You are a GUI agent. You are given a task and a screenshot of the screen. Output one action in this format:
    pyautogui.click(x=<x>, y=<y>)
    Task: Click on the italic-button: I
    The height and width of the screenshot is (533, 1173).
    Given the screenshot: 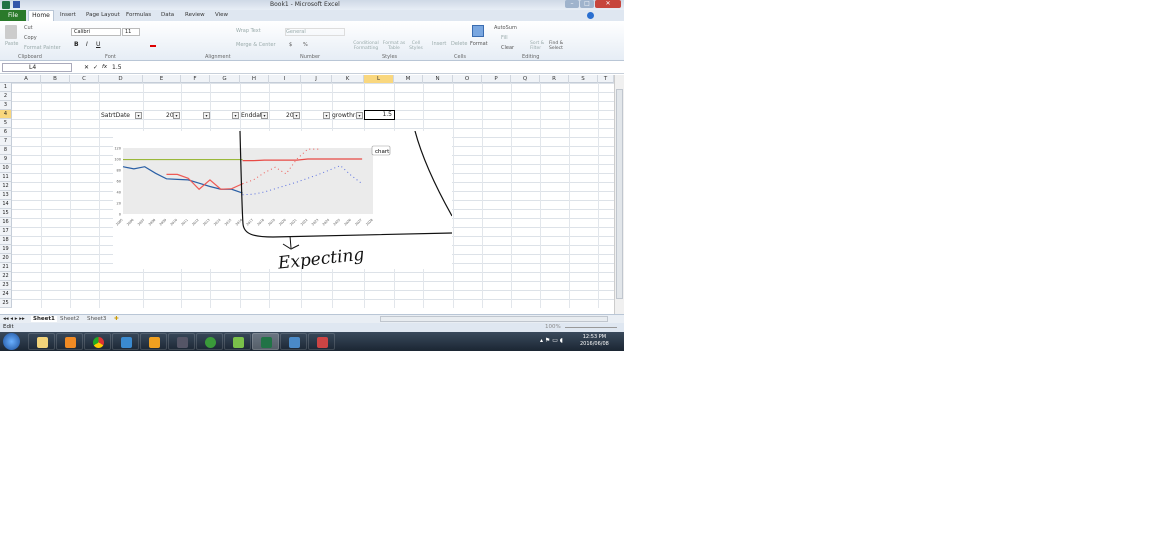 What is the action you would take?
    pyautogui.click(x=87, y=44)
    